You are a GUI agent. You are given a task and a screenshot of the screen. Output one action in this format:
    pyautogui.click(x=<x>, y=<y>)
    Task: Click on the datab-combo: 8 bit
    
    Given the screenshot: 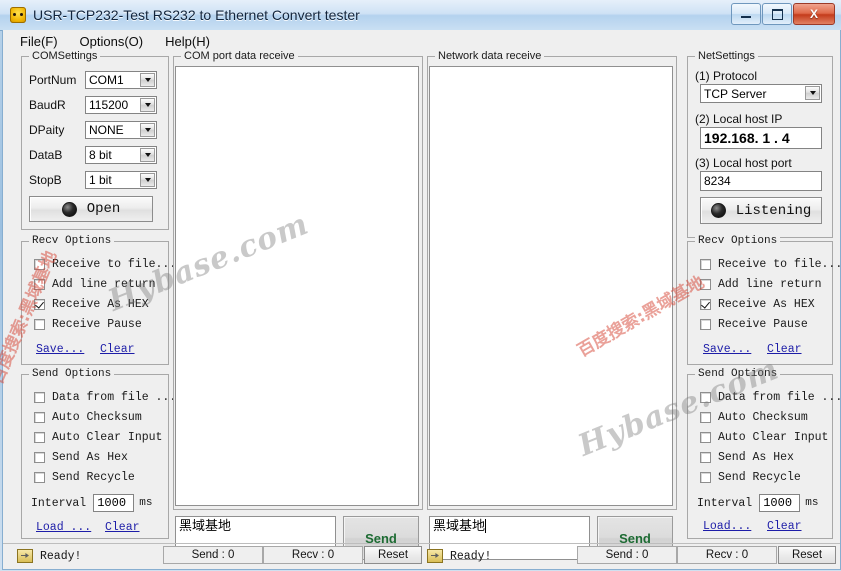 What is the action you would take?
    pyautogui.click(x=121, y=155)
    